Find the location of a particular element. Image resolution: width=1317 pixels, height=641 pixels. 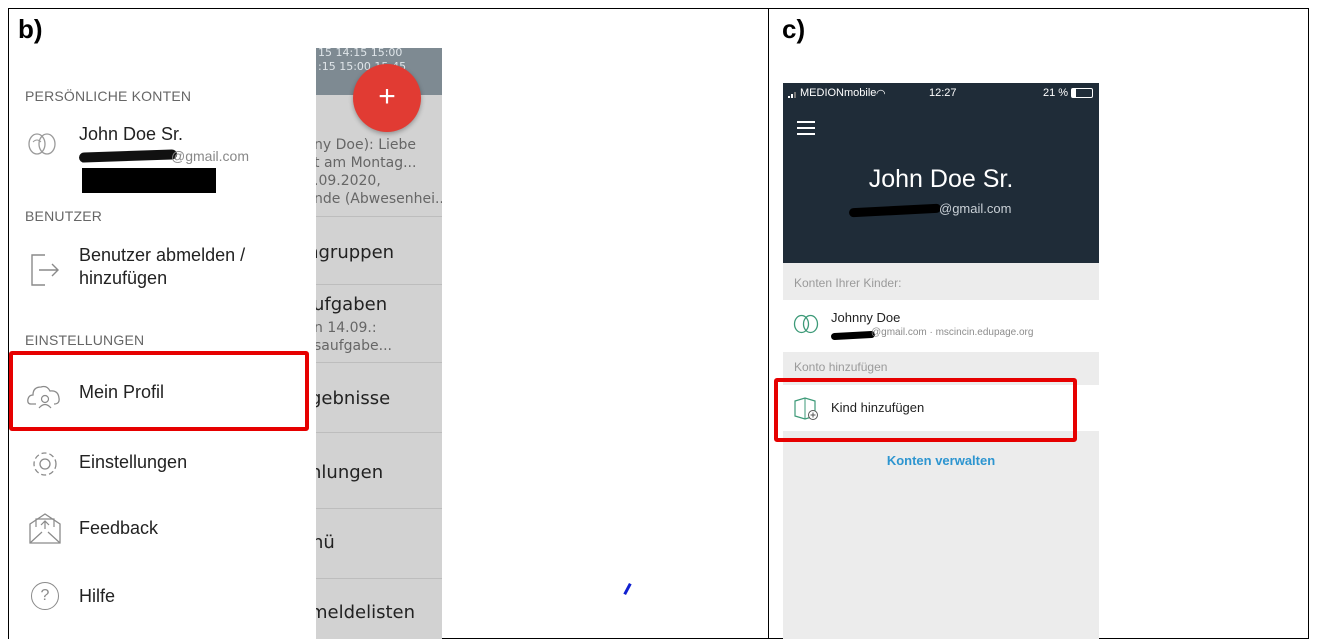

profile-name: John Doe Sr. is located at coordinates (941, 179).